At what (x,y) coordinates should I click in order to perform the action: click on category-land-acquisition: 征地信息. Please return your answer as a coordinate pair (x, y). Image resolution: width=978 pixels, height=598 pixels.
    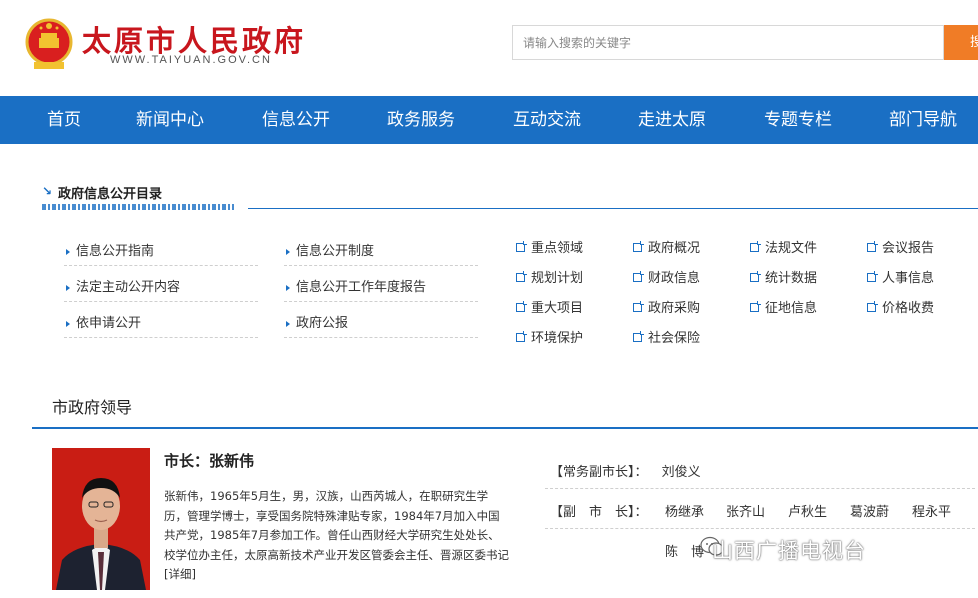
    Looking at the image, I should click on (783, 306).